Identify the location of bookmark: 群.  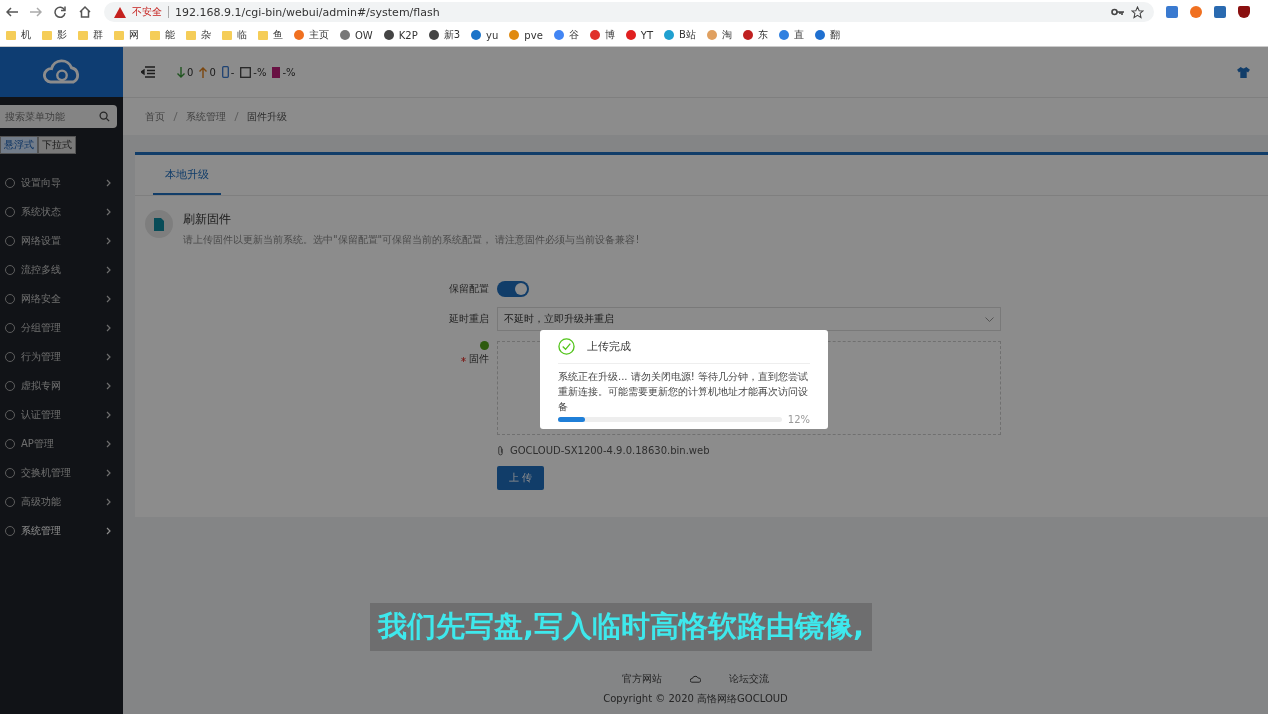
(90, 35).